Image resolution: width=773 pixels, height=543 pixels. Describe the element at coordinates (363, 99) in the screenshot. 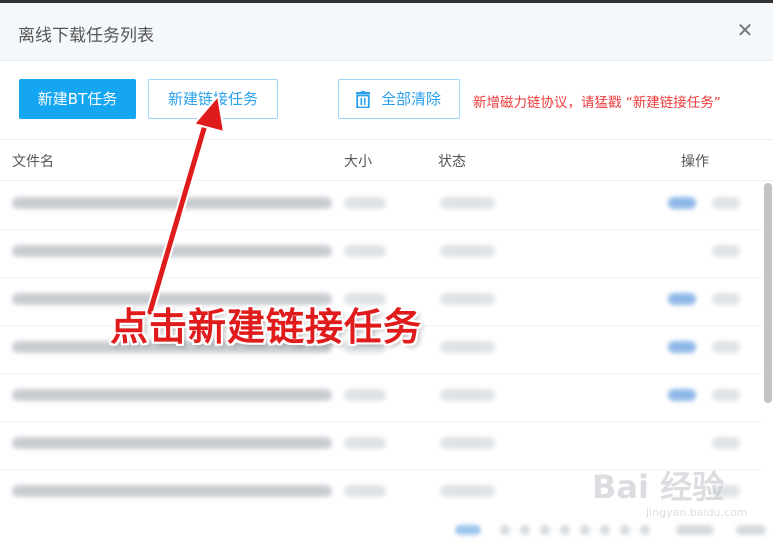

I see `trash-icon` at that location.